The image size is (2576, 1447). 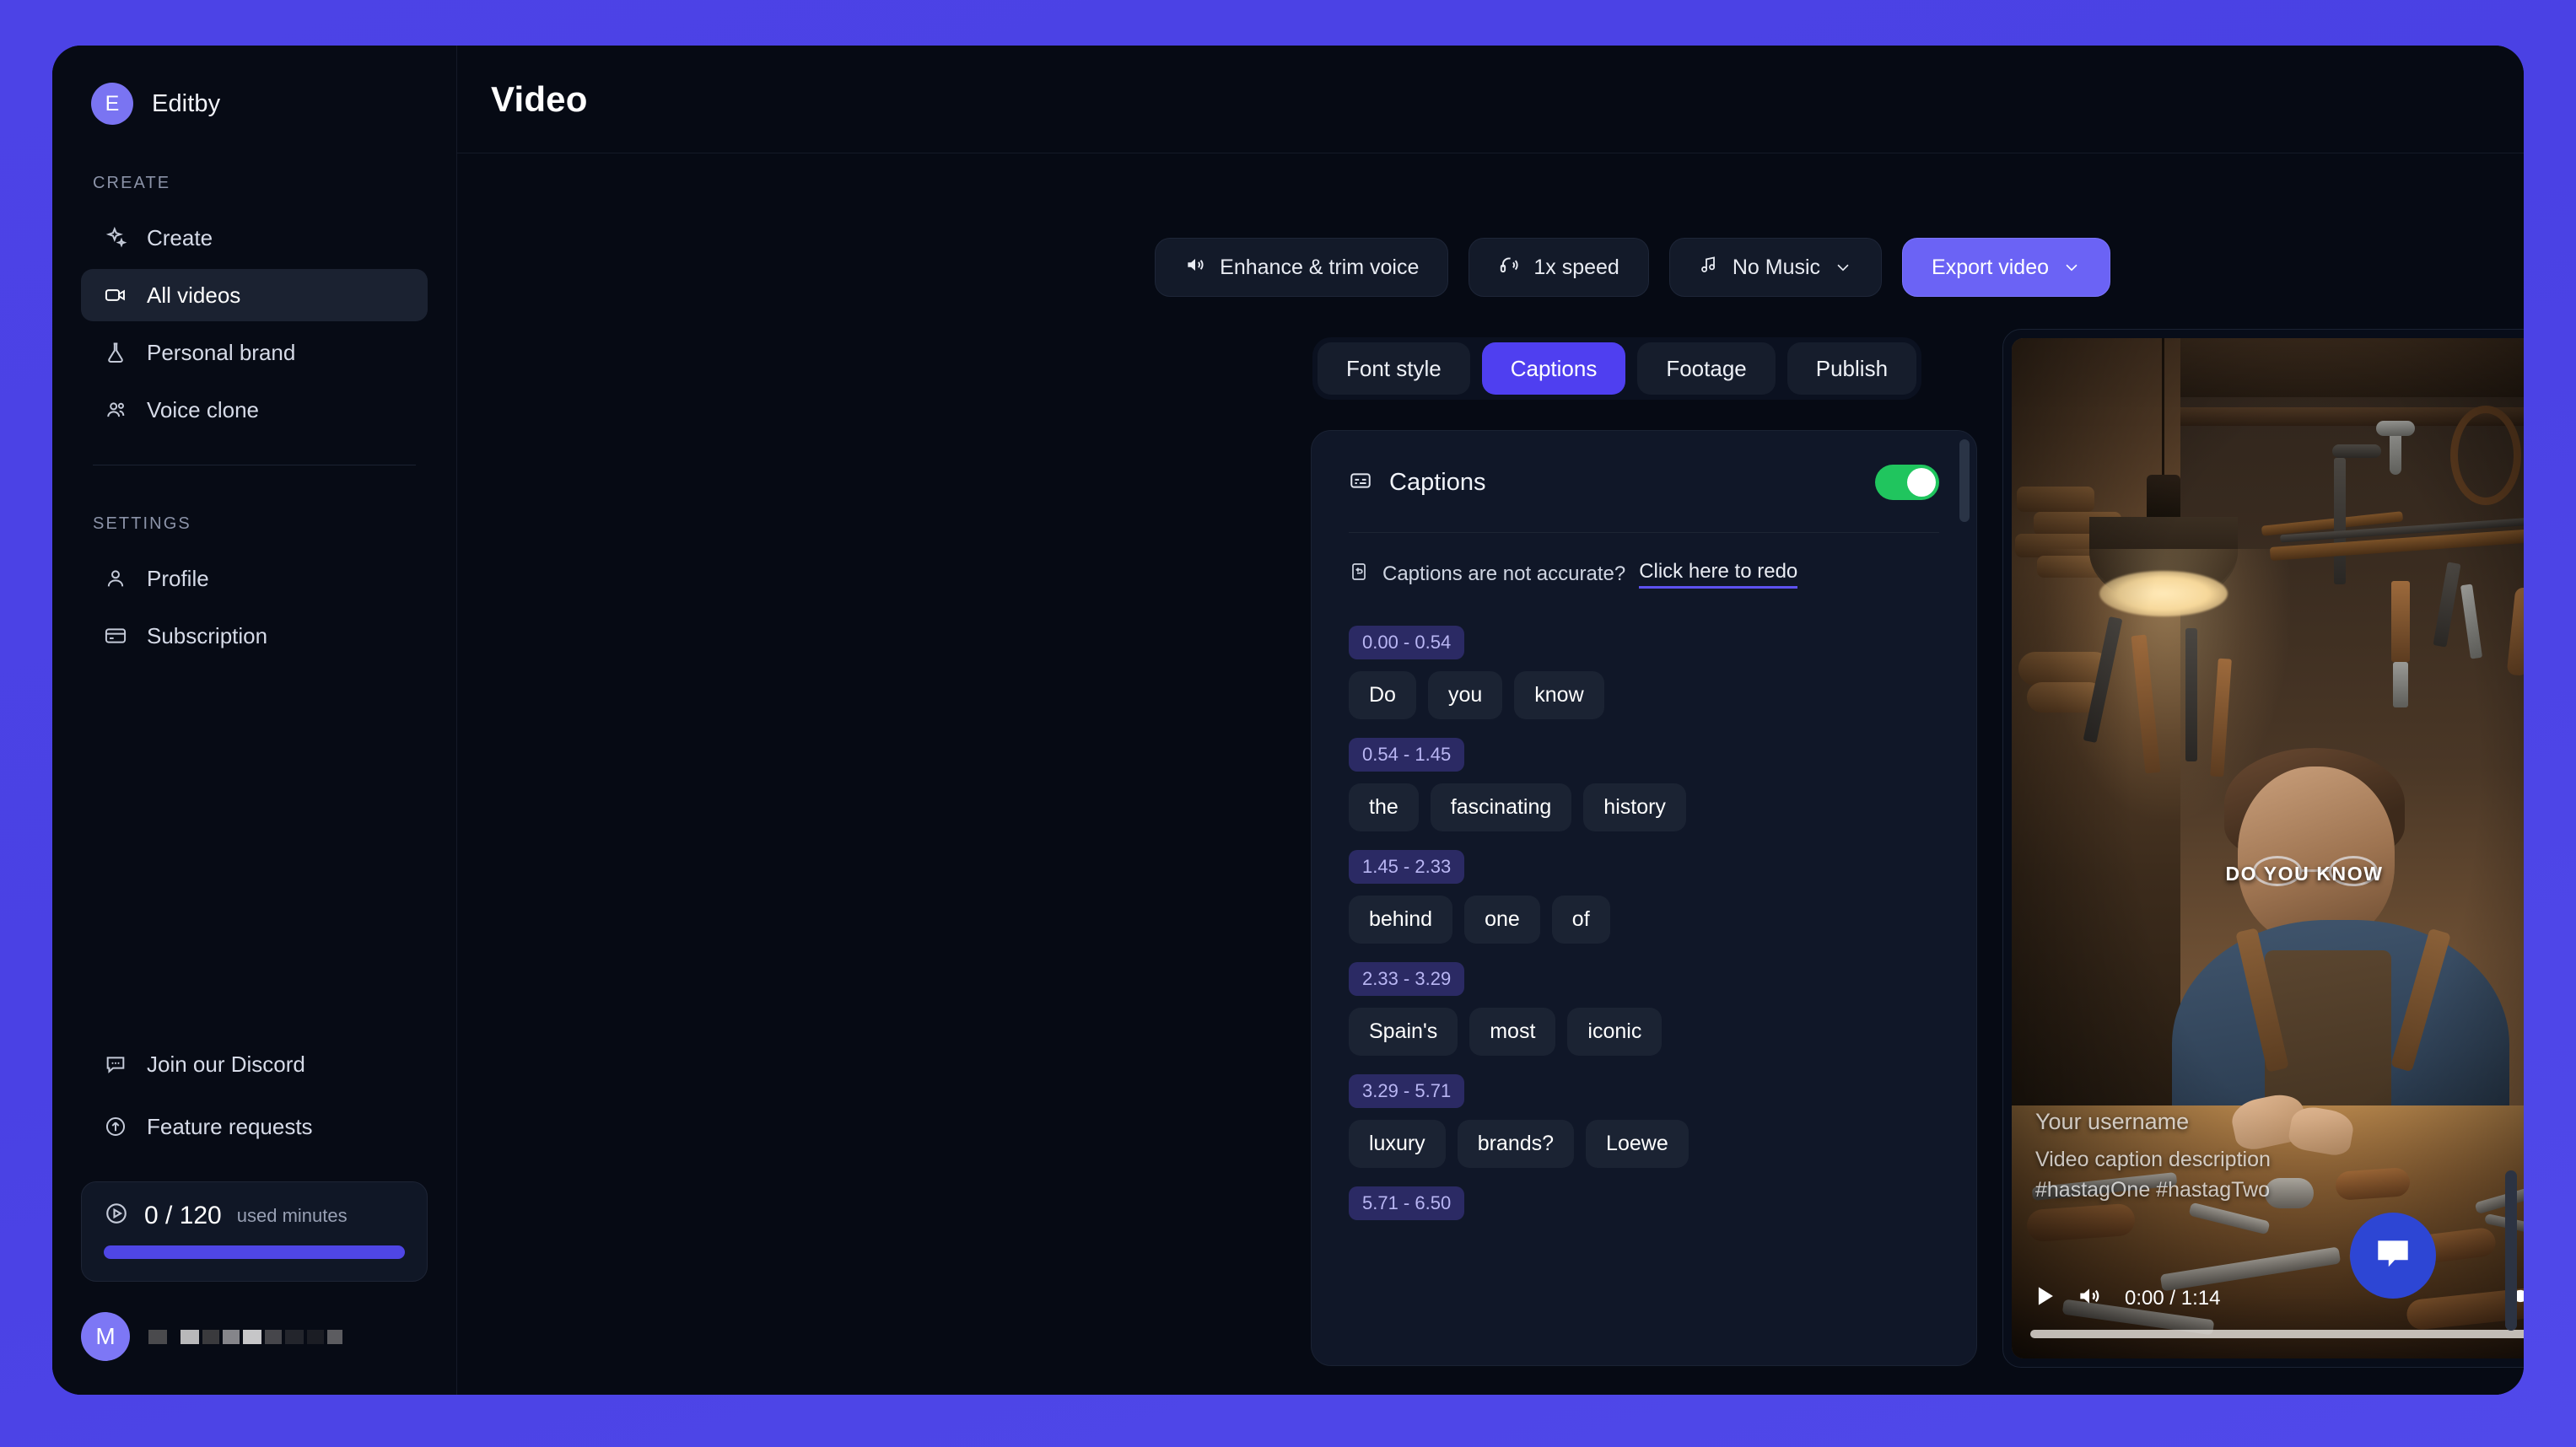 What do you see at coordinates (186, 103) in the screenshot?
I see `brand-name: Editby` at bounding box center [186, 103].